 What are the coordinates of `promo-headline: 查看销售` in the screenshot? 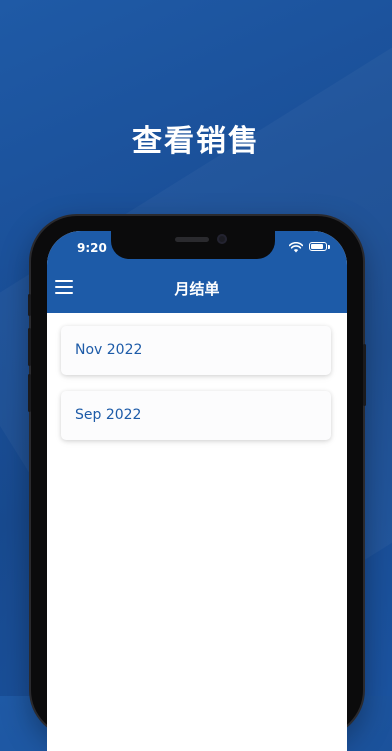 It's located at (196, 141).